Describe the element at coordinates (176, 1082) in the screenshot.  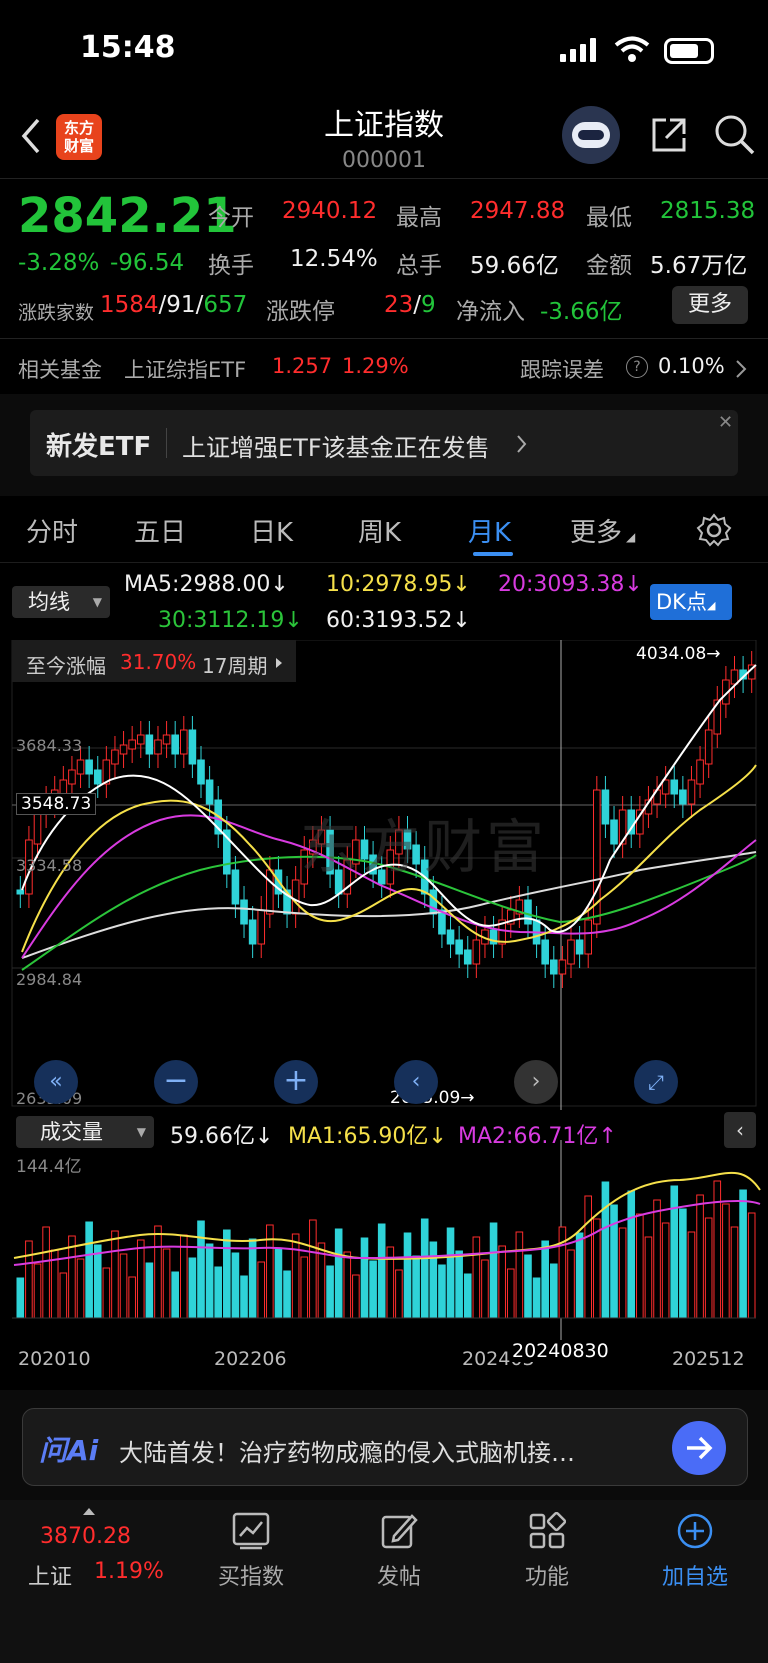
I see `zoom-out-button: −` at that location.